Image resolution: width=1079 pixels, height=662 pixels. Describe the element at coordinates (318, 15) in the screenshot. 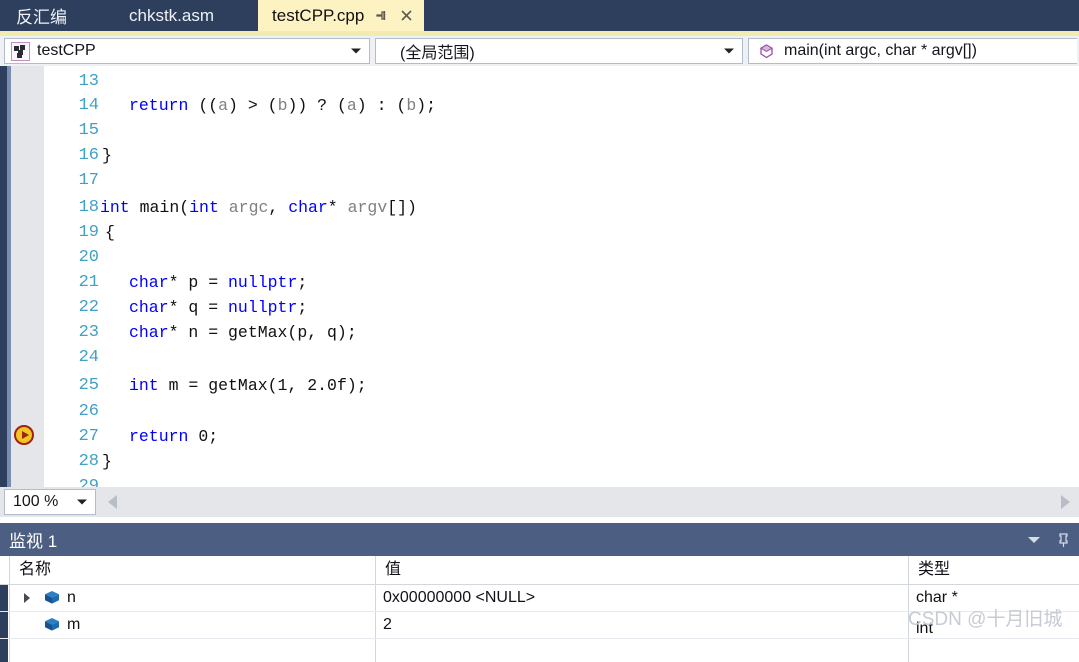

I see `tab-label: testCPP.cpp` at that location.